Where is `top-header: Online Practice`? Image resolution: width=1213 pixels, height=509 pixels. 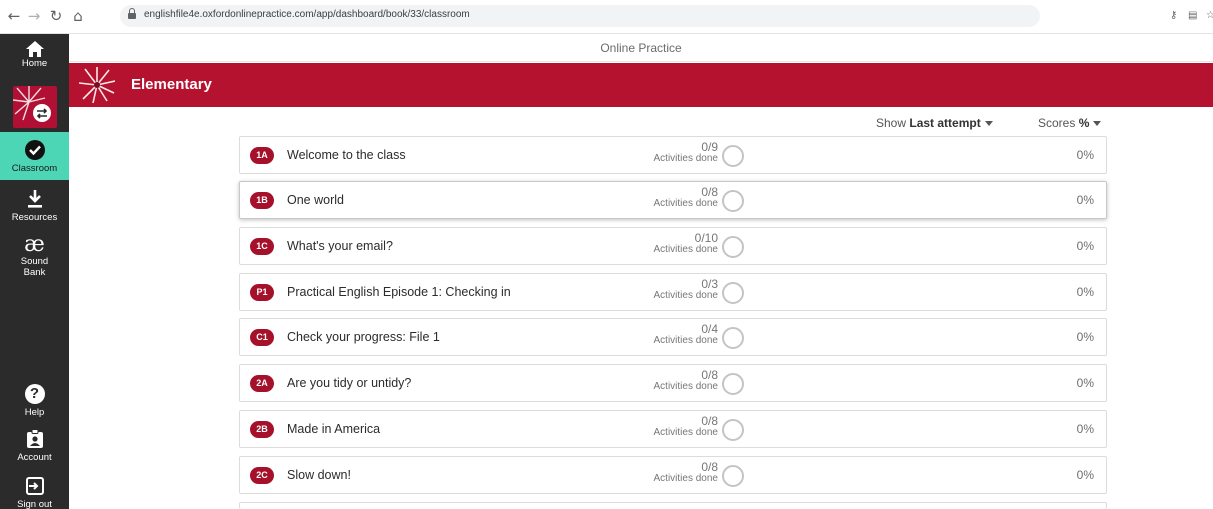
top-header: Online Practice is located at coordinates (641, 48).